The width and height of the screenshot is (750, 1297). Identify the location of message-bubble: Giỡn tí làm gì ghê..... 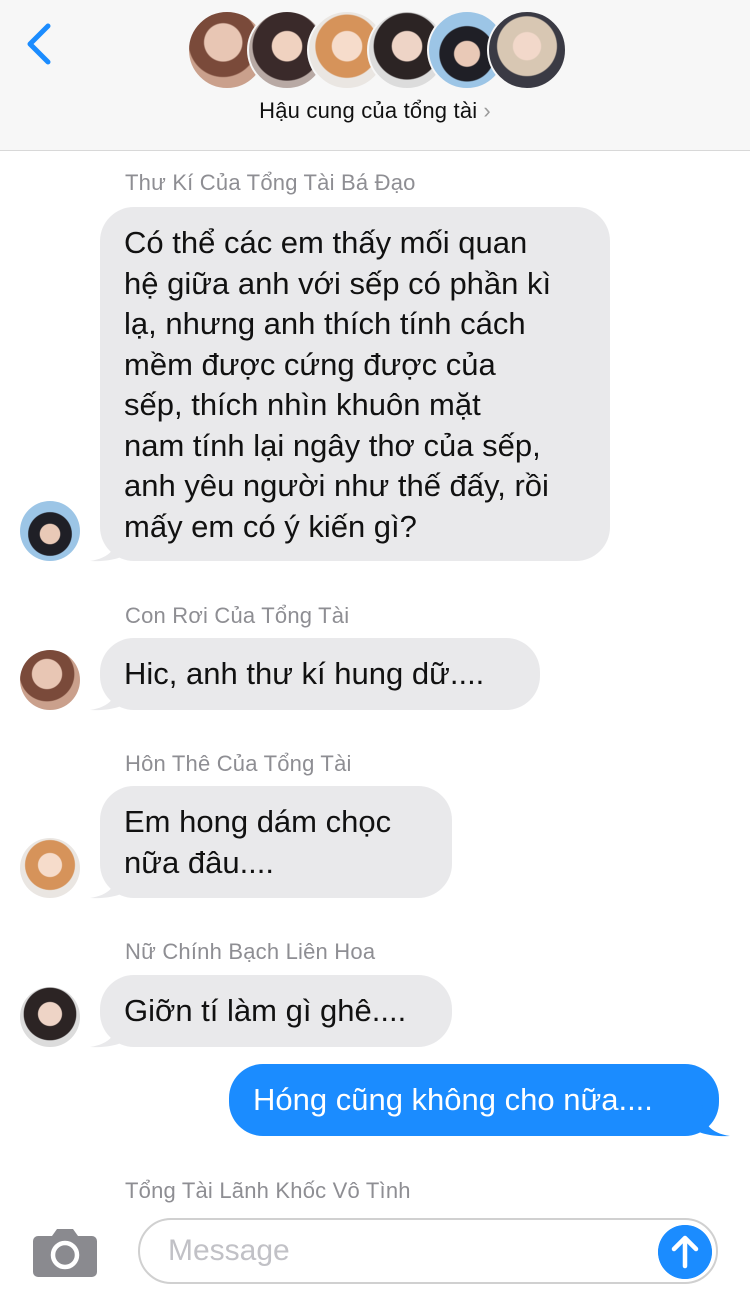
(276, 1011).